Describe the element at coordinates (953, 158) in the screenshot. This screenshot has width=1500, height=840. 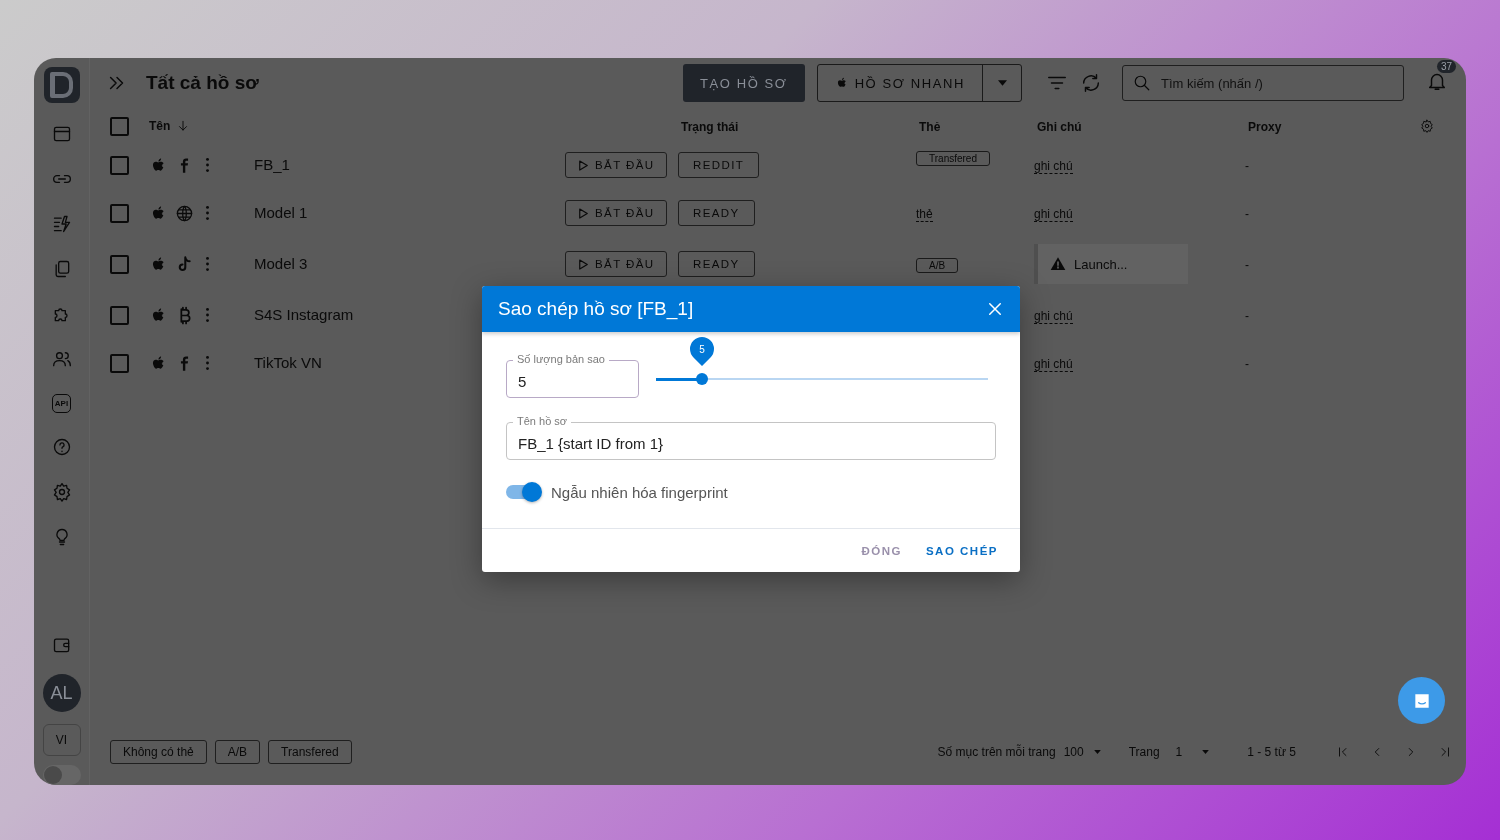
I see `tag-badge: Transfered` at that location.